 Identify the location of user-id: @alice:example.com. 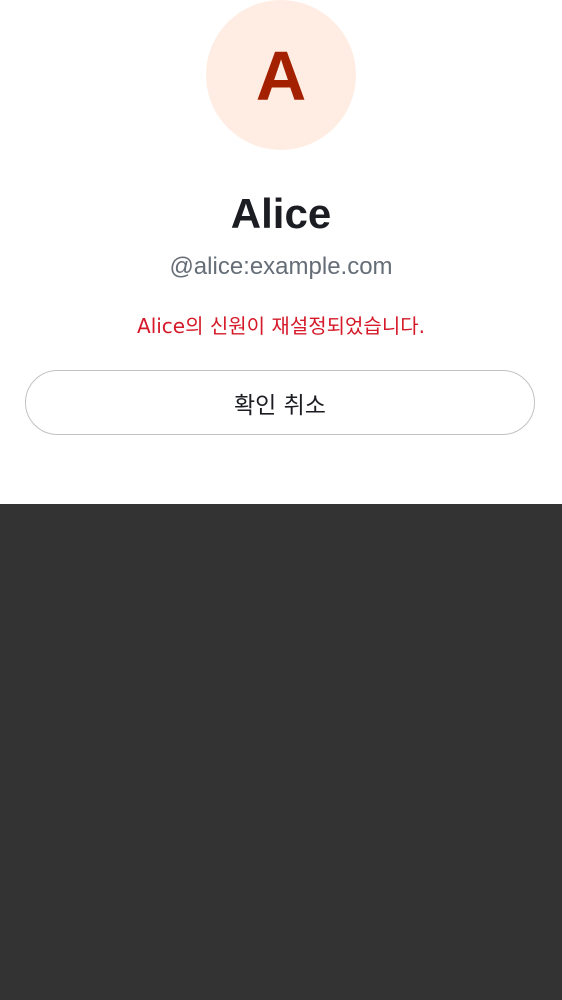
(281, 266).